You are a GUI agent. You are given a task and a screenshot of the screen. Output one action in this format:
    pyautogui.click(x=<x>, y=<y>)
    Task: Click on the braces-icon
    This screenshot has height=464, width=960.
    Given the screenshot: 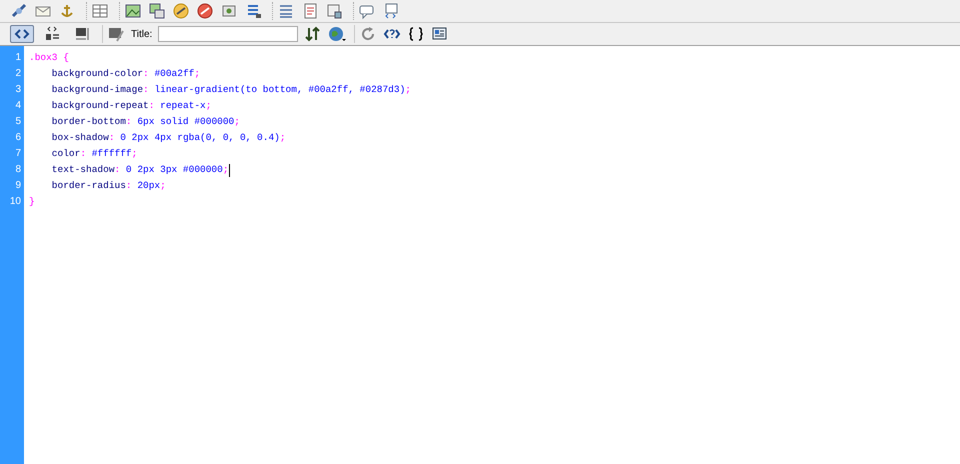 What is the action you would take?
    pyautogui.click(x=416, y=34)
    